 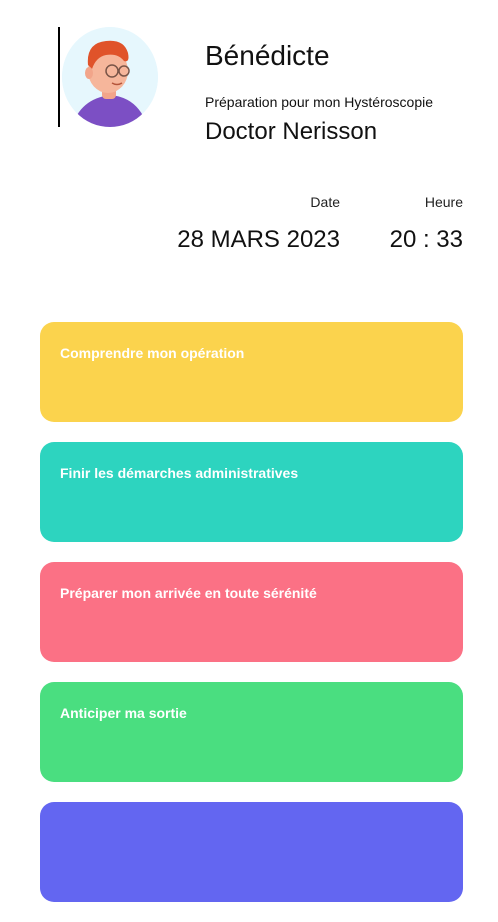 I want to click on avatar, so click(x=110, y=77).